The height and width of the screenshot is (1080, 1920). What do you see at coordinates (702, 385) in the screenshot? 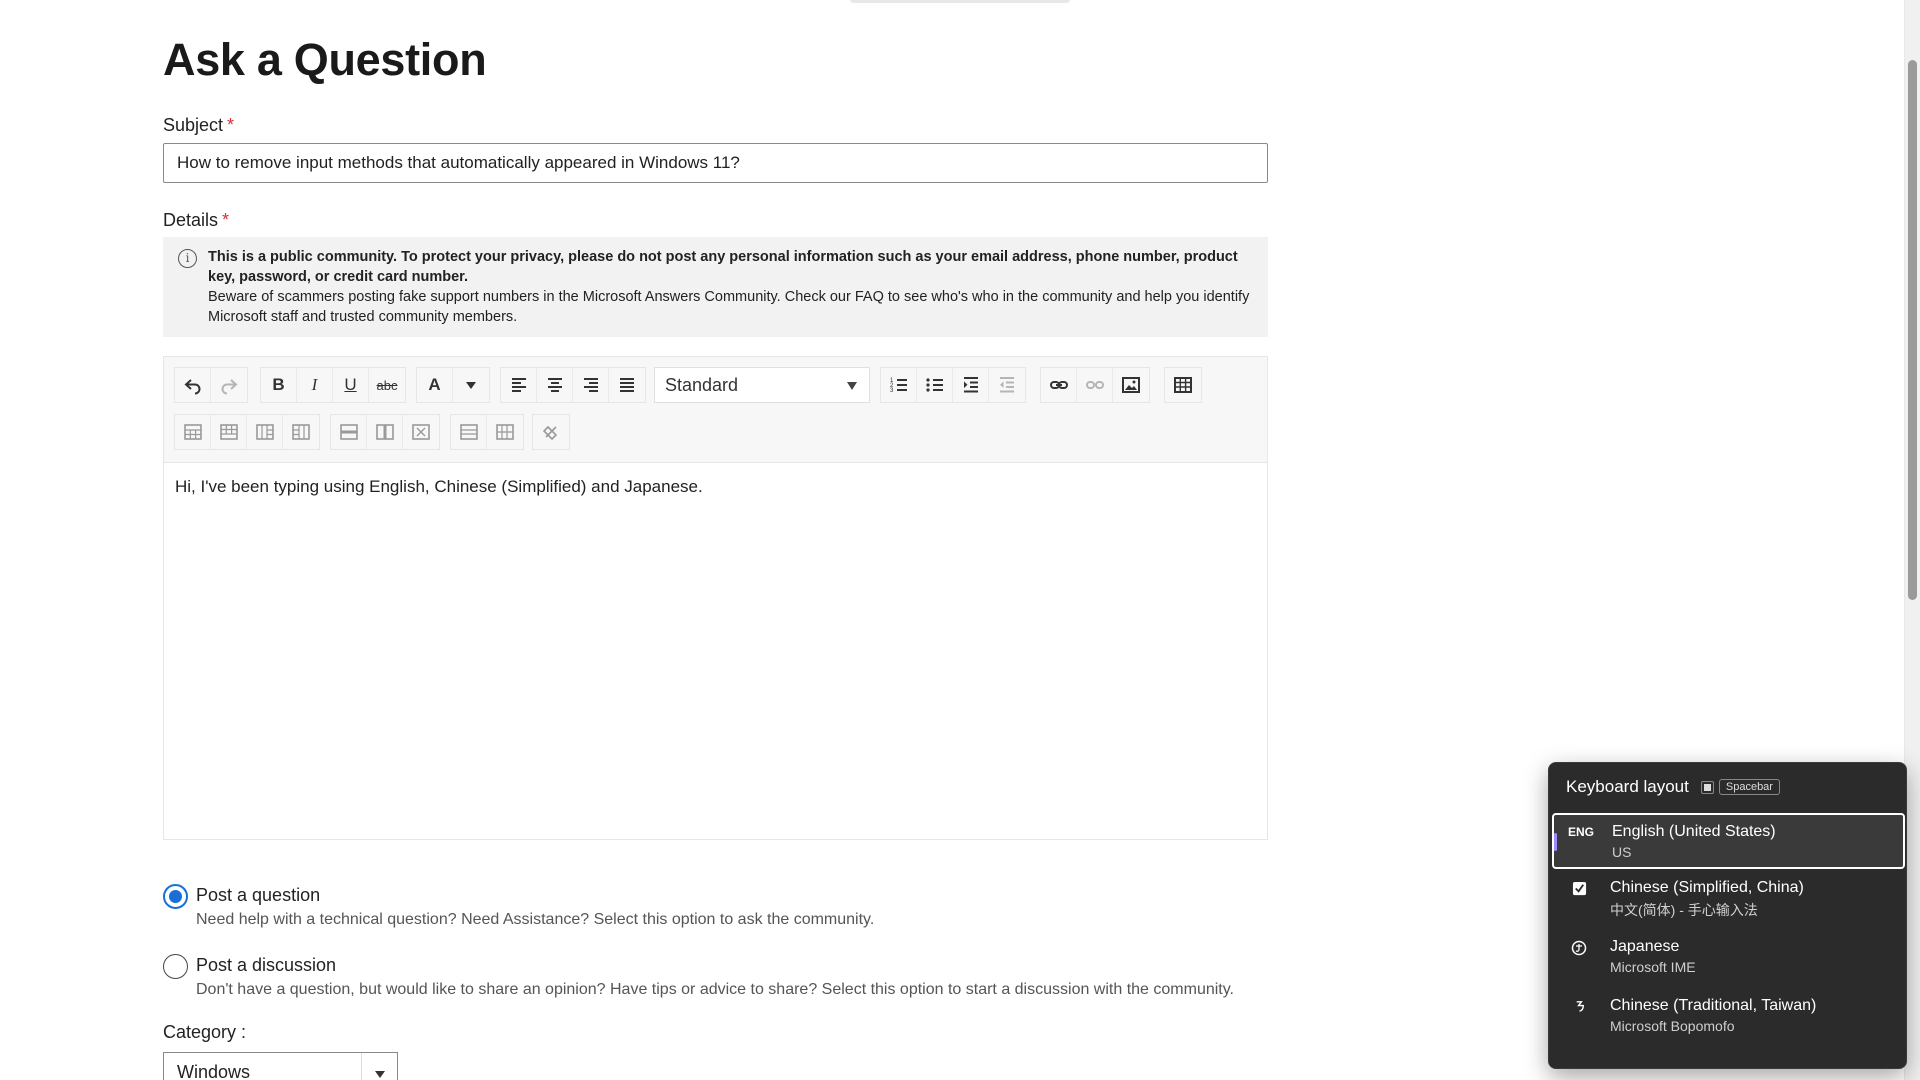
I see `format-select-value: Standard` at bounding box center [702, 385].